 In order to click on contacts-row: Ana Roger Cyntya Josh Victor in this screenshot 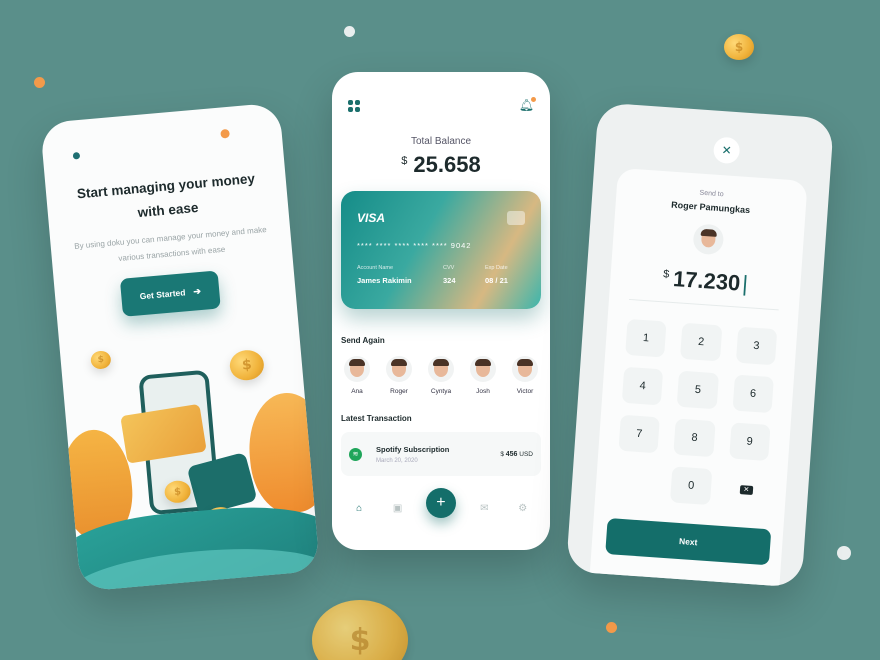, I will do `click(441, 375)`.